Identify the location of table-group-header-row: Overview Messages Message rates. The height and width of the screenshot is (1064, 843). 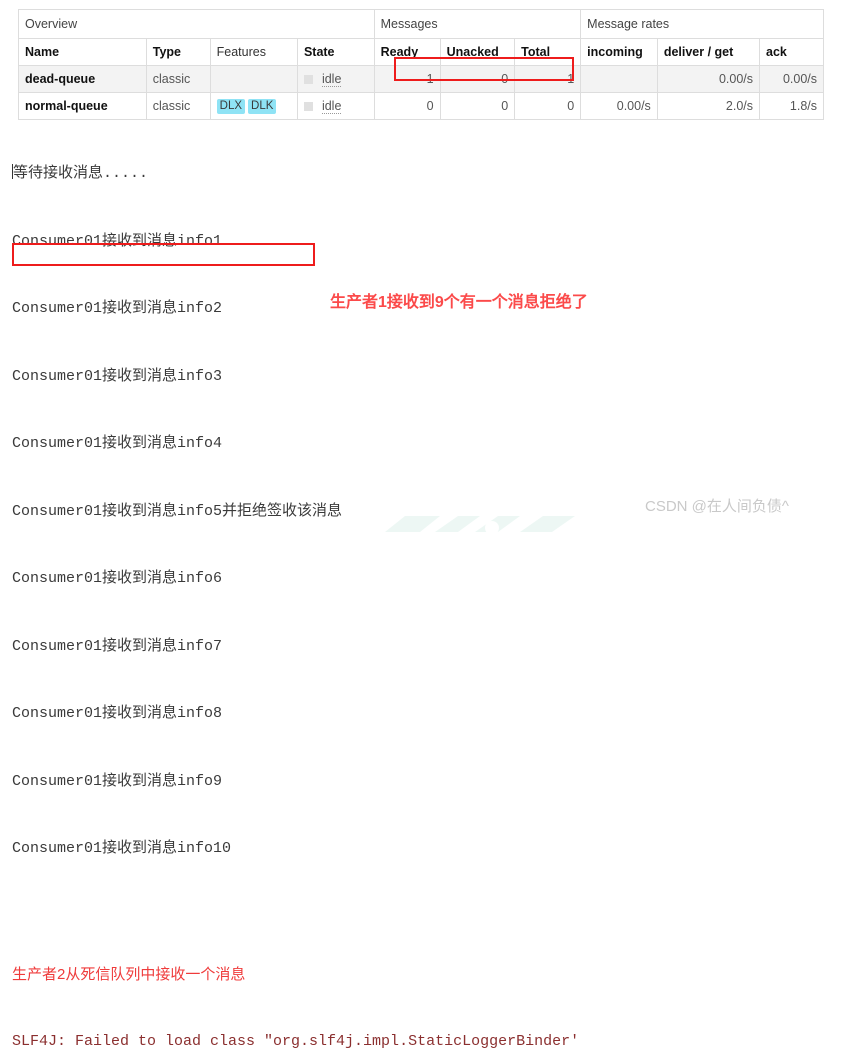
(421, 24).